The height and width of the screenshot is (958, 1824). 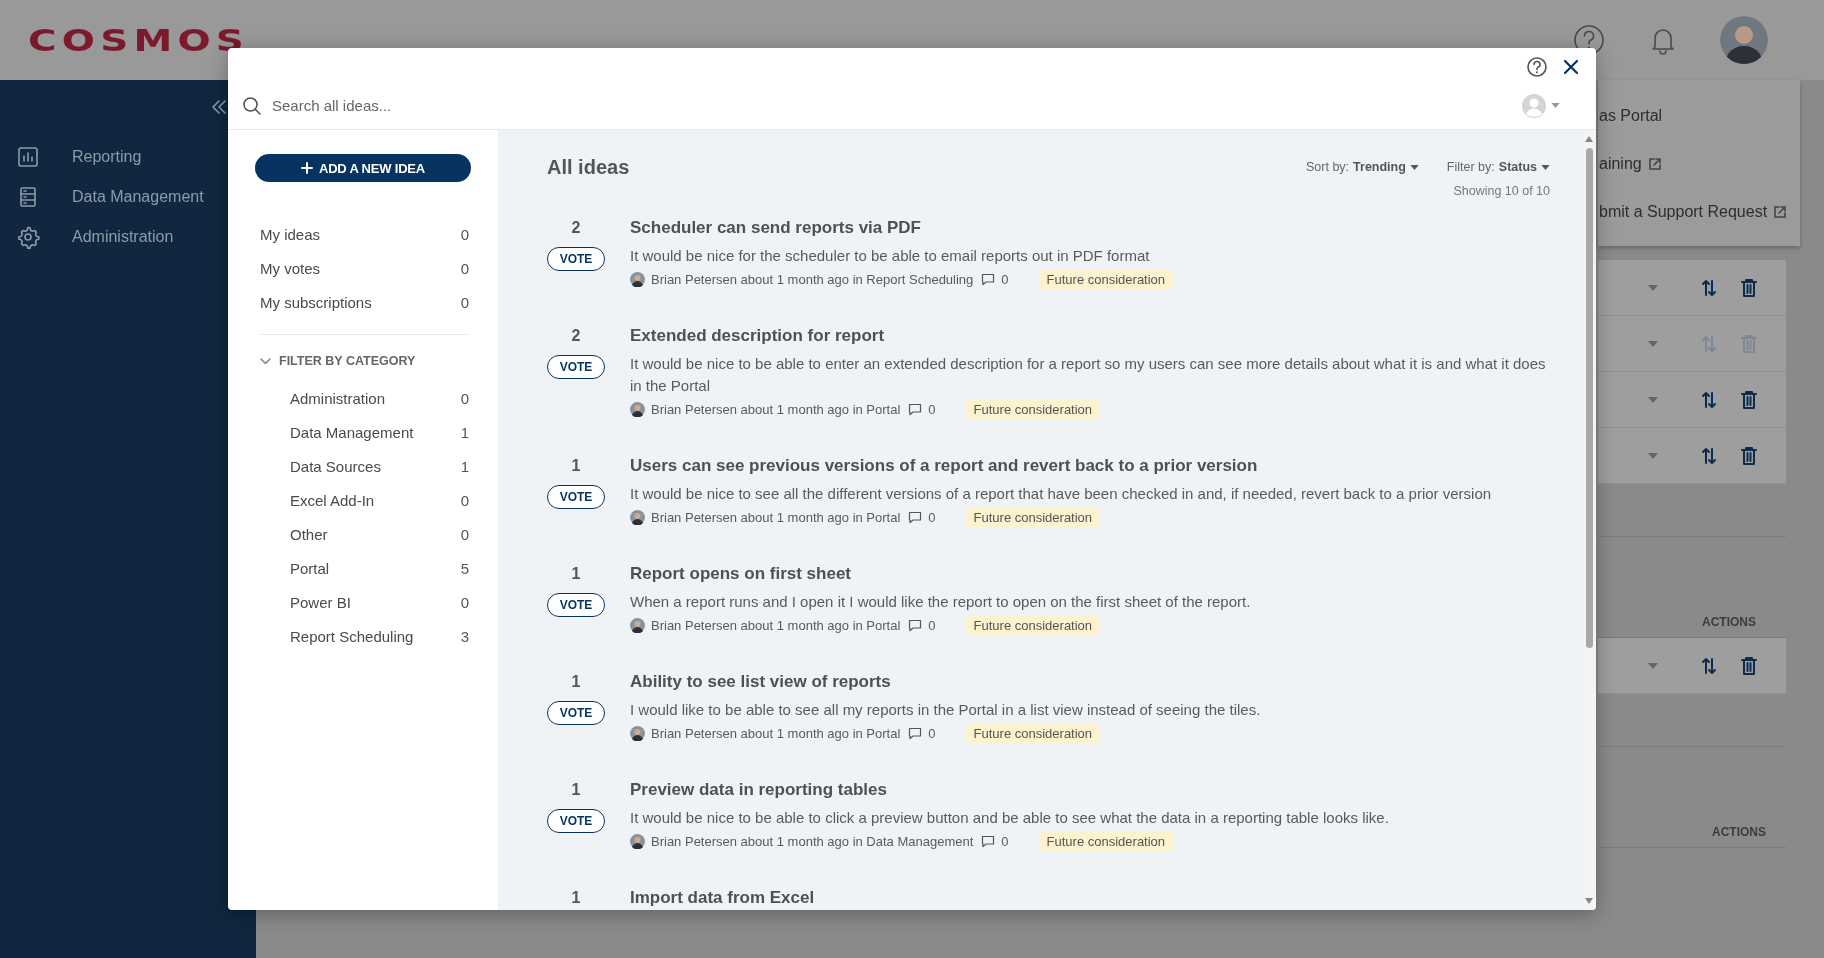 What do you see at coordinates (812, 841) in the screenshot?
I see `idea-meta: Brian Petersen about 1 month ago in Data Management` at bounding box center [812, 841].